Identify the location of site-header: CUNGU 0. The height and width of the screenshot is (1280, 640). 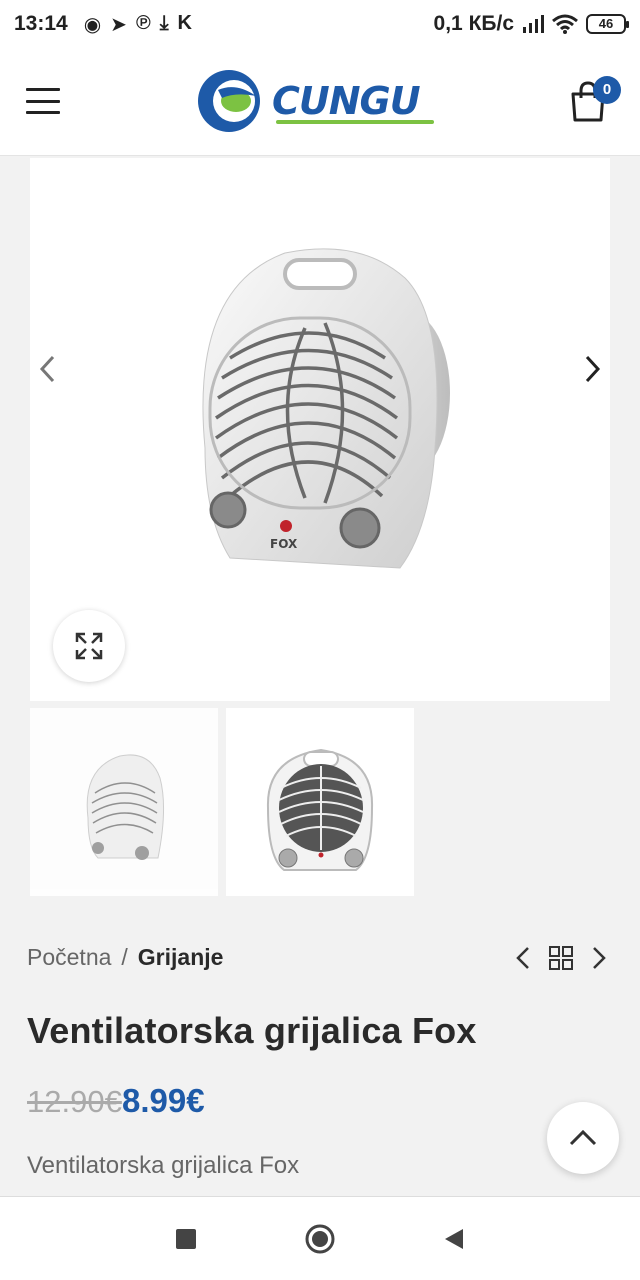
(320, 102).